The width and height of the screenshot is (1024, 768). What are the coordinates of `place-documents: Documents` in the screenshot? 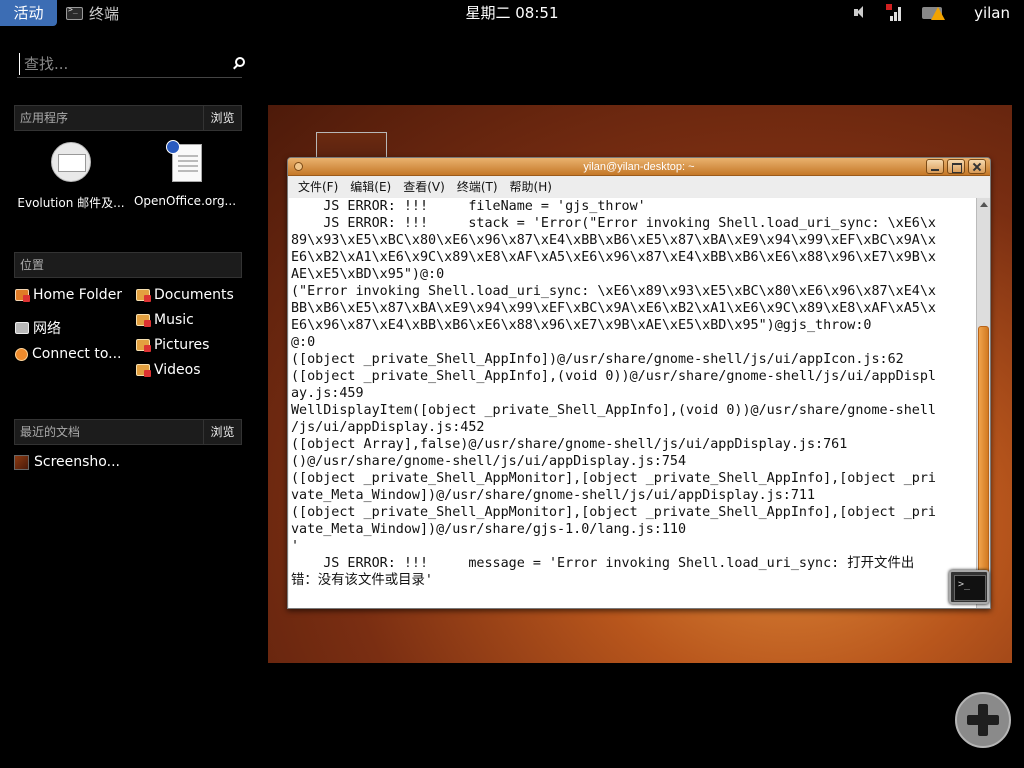 It's located at (185, 295).